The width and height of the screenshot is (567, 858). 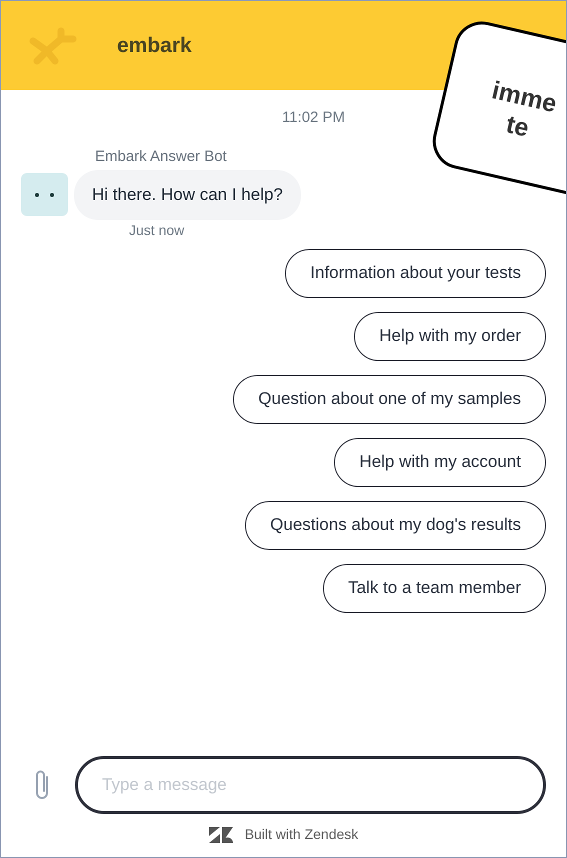 I want to click on quick-reply-button: Help with my order, so click(x=450, y=336).